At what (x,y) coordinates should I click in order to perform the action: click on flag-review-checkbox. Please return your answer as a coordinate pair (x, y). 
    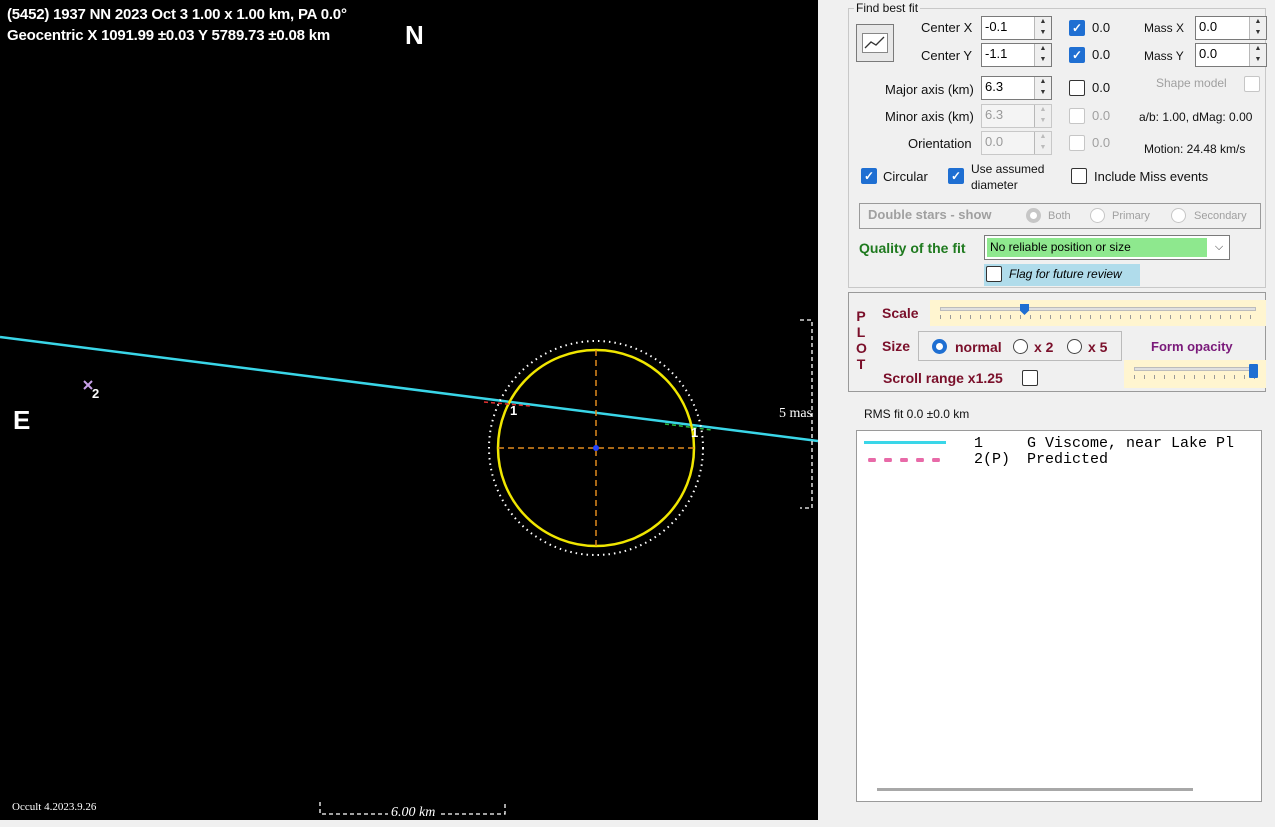
    Looking at the image, I should click on (994, 274).